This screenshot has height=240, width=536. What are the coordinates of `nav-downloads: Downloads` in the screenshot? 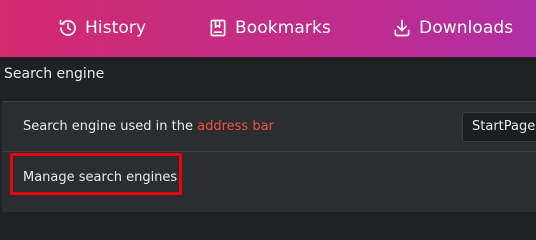 It's located at (452, 28).